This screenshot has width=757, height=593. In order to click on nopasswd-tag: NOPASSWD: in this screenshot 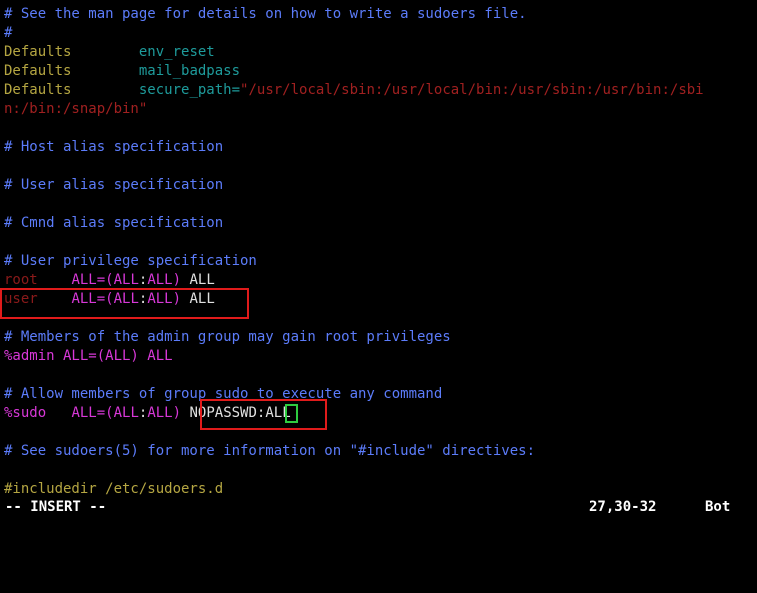, I will do `click(227, 413)`.